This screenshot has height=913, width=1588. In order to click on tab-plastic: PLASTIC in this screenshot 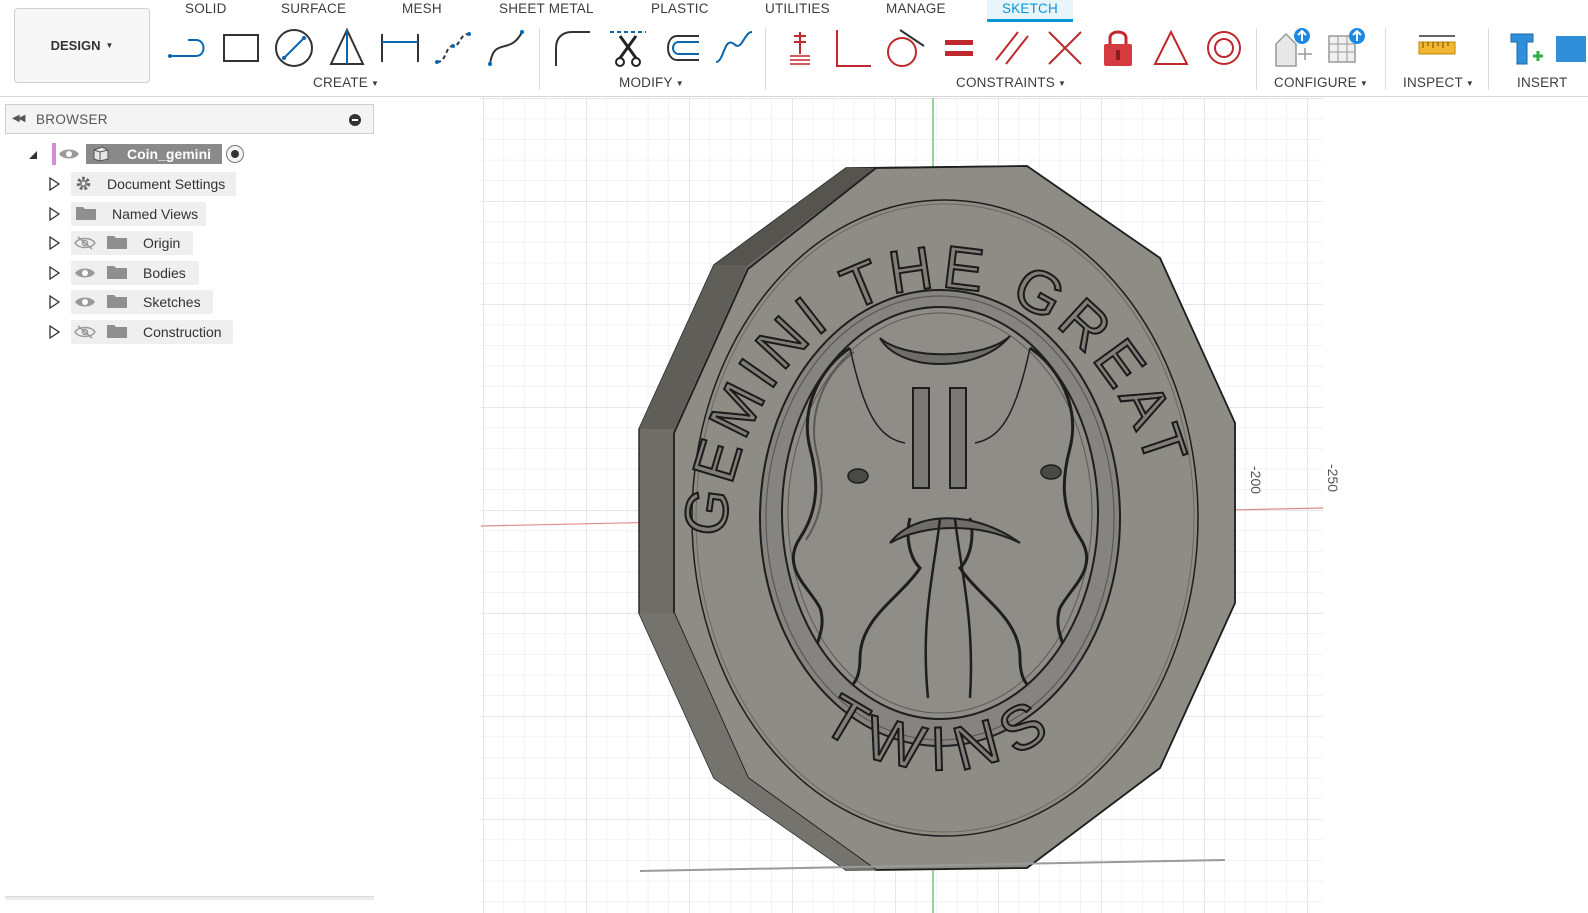, I will do `click(680, 11)`.